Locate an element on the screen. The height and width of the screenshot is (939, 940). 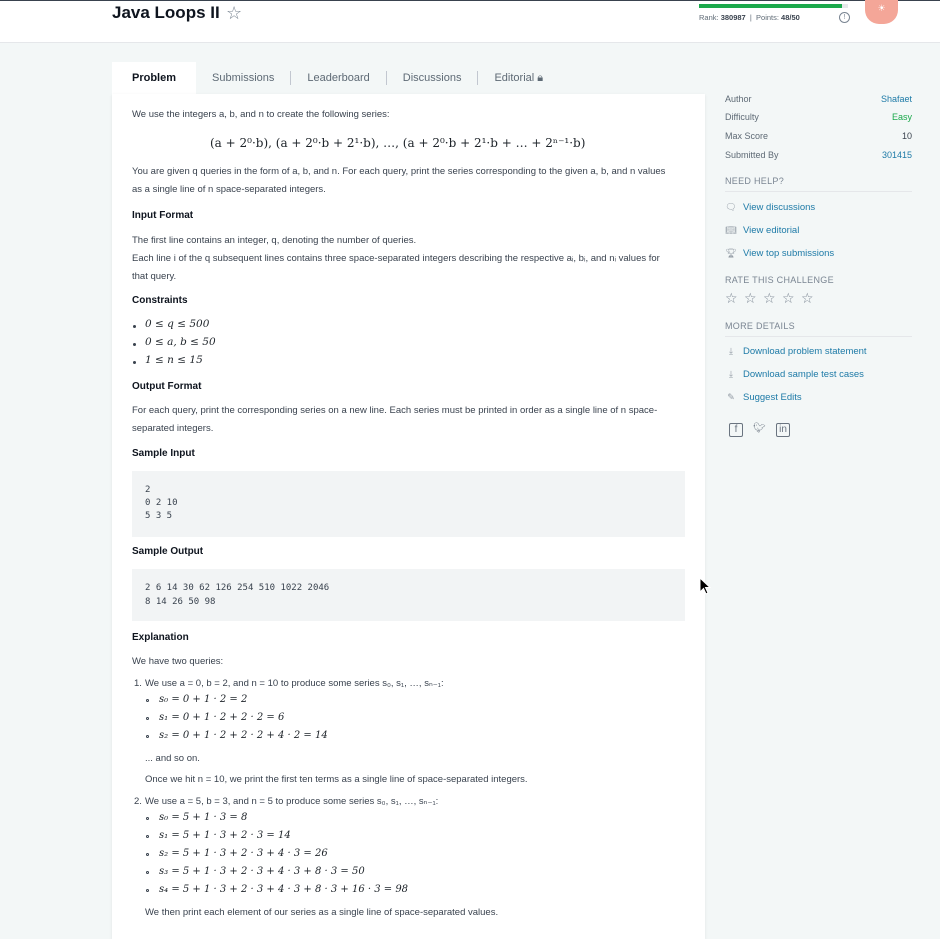
query-2-step: s₁ = 5 + 1 · 3 + 2 · 3 = 14 is located at coordinates (225, 835).